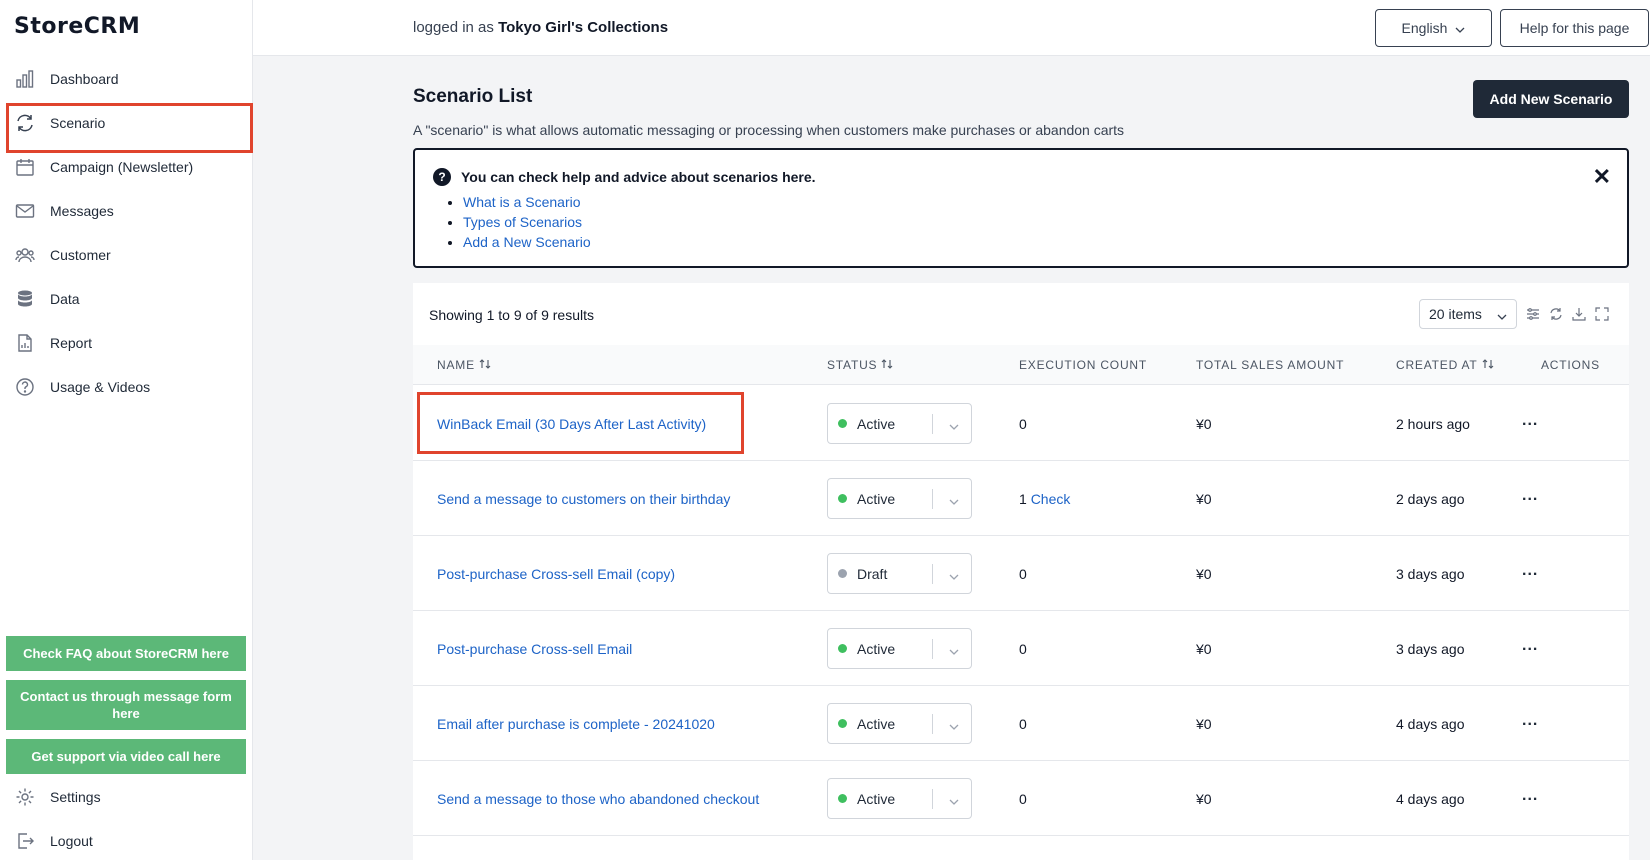  What do you see at coordinates (899, 573) in the screenshot?
I see `status-select: Draft` at bounding box center [899, 573].